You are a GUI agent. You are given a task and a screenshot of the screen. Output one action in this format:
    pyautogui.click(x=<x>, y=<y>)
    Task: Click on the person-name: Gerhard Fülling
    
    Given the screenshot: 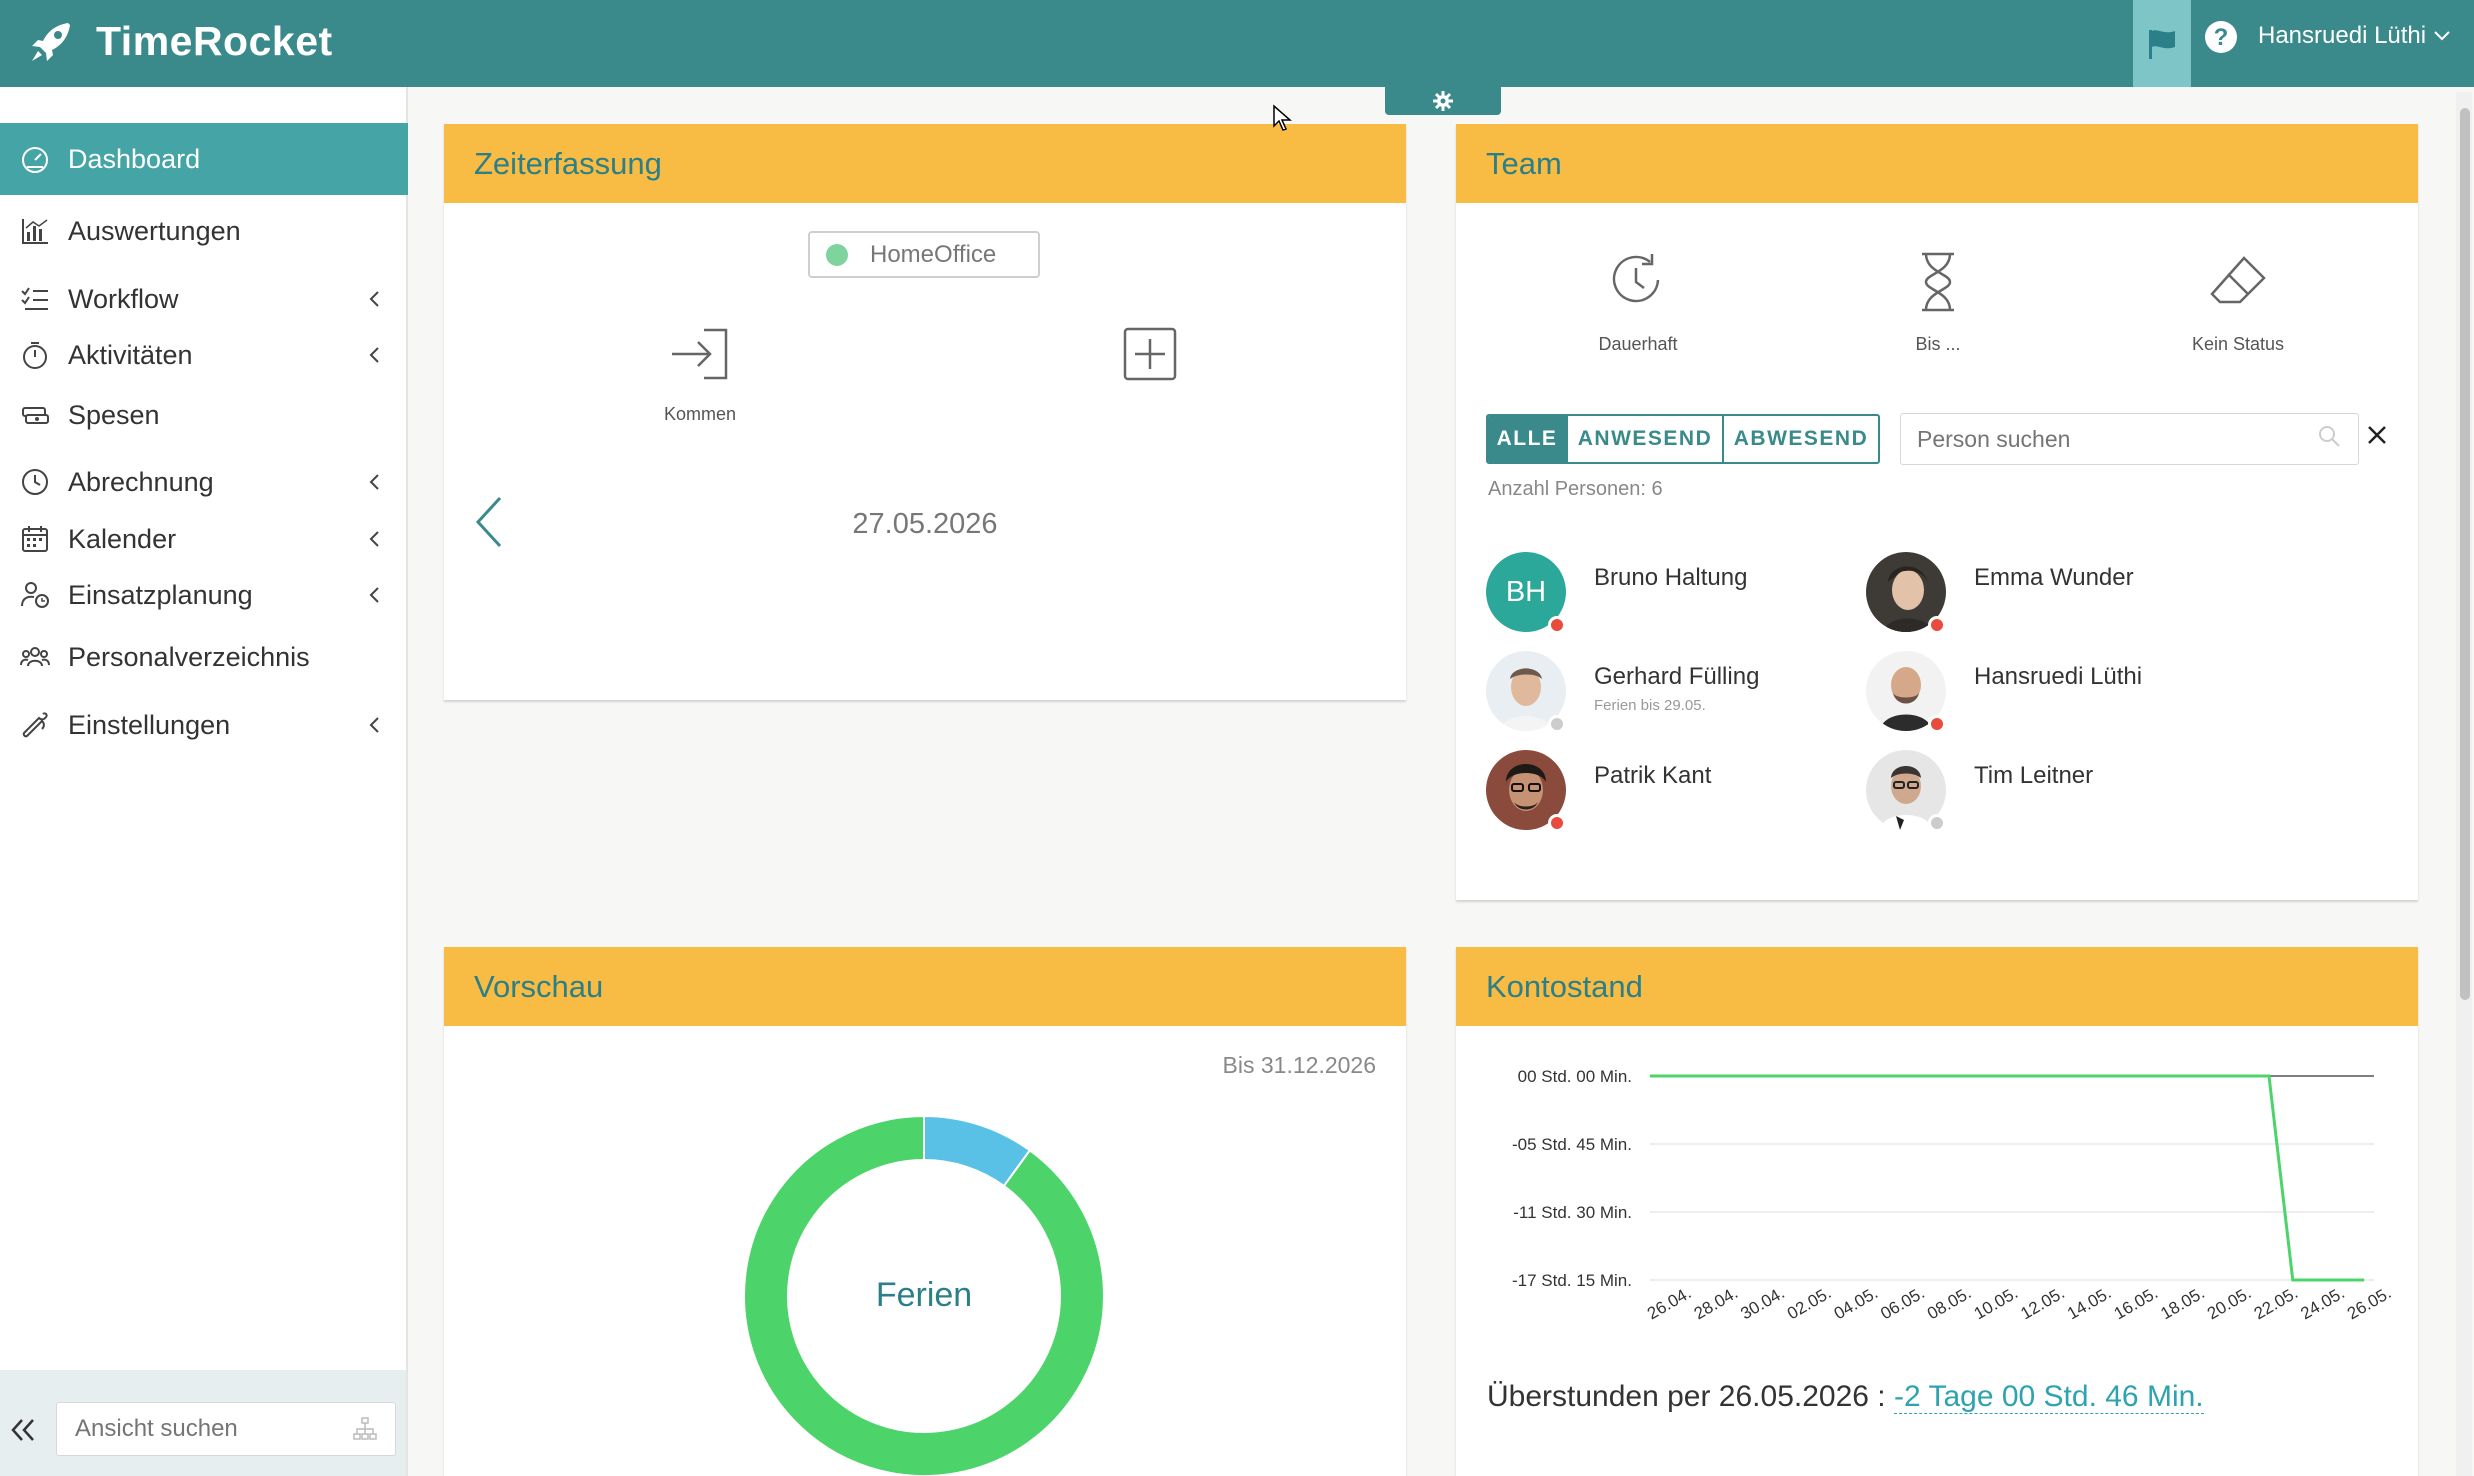 What is the action you would take?
    pyautogui.click(x=1677, y=676)
    